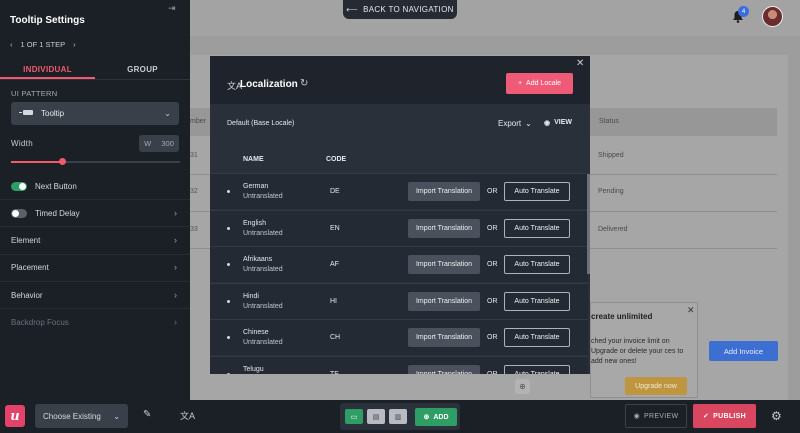 The width and height of the screenshot is (800, 433). What do you see at coordinates (27, 295) in the screenshot?
I see `section-behavior: Behavior` at bounding box center [27, 295].